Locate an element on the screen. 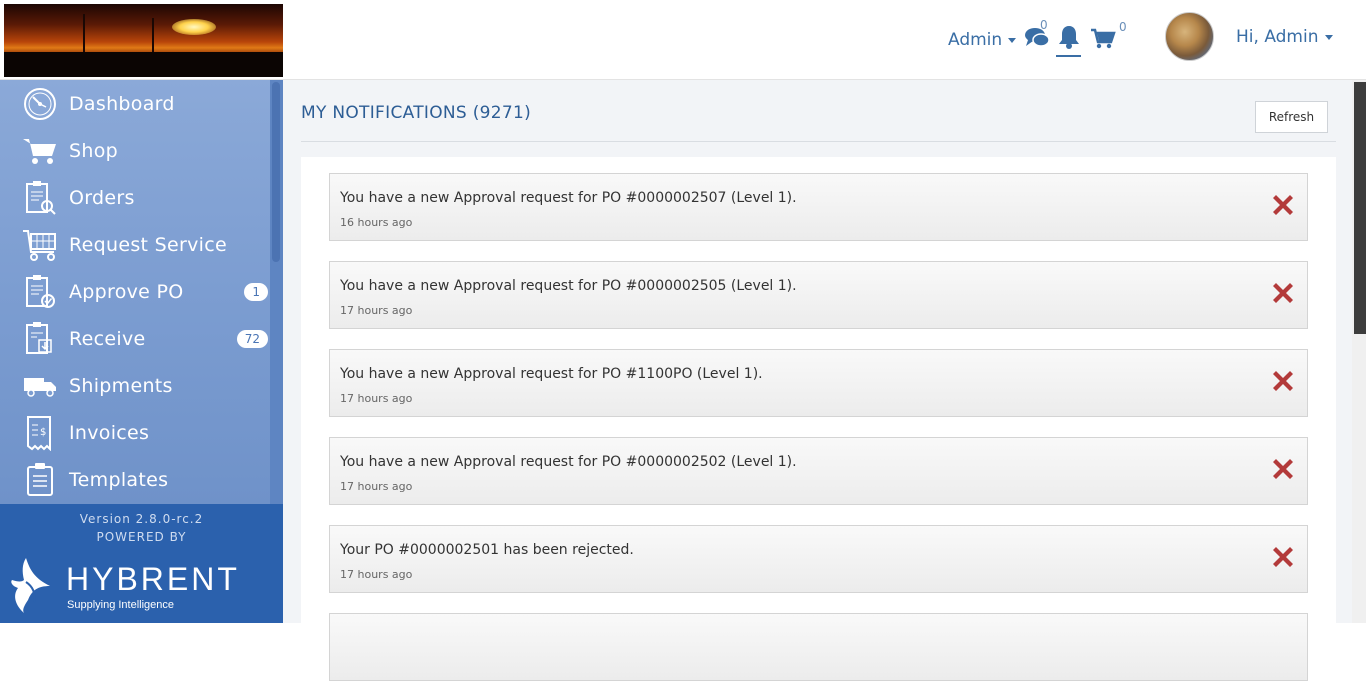  sidebar-item-label: Invoices is located at coordinates (109, 432).